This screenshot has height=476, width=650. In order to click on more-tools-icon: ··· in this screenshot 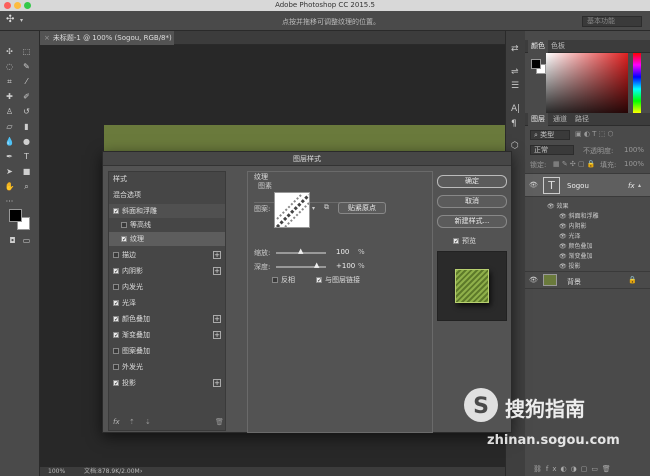, I will do `click(9, 202)`.